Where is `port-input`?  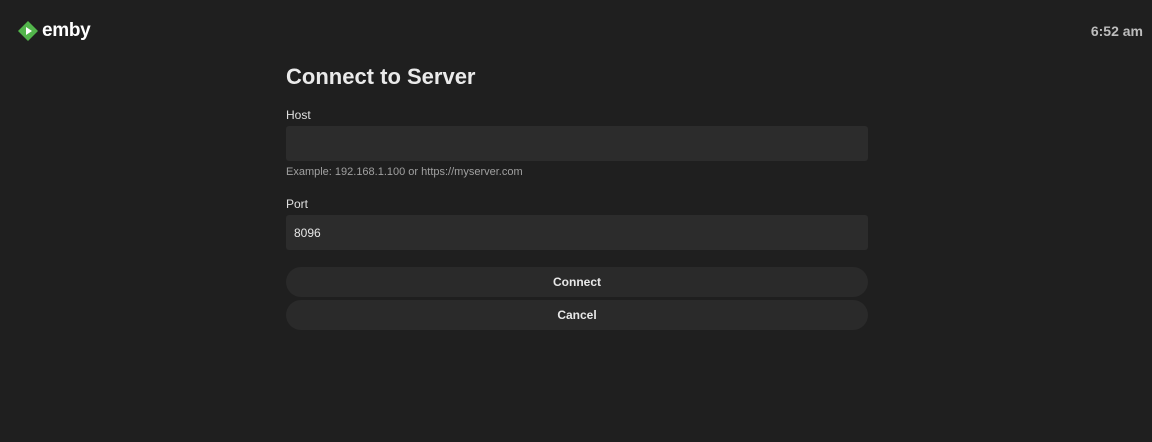
port-input is located at coordinates (577, 232).